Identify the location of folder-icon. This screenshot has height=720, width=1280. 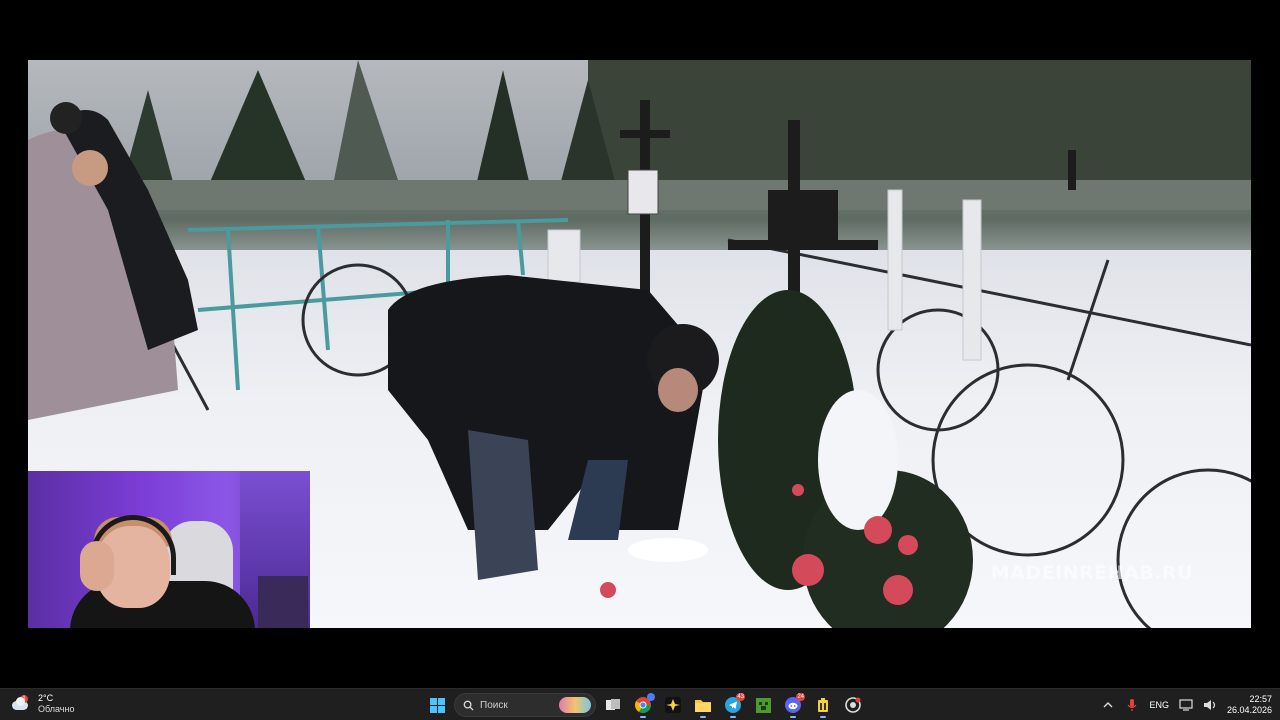
(703, 706).